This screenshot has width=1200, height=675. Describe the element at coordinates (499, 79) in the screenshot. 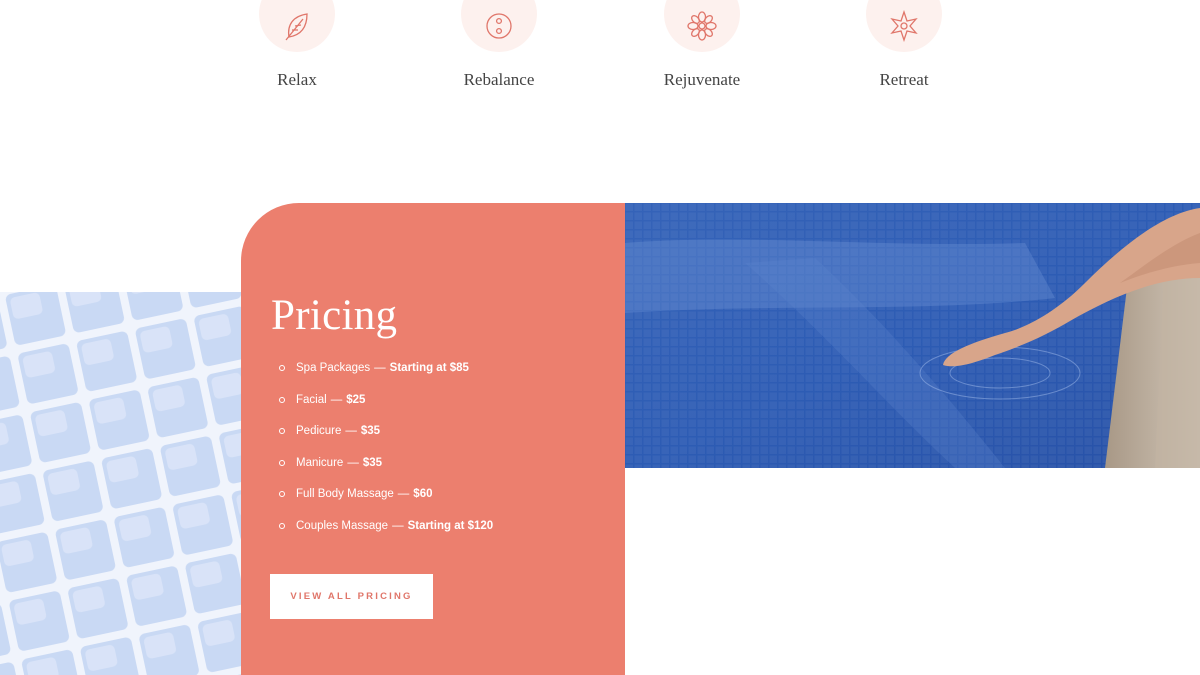

I see `feature-label: Rebalance` at that location.